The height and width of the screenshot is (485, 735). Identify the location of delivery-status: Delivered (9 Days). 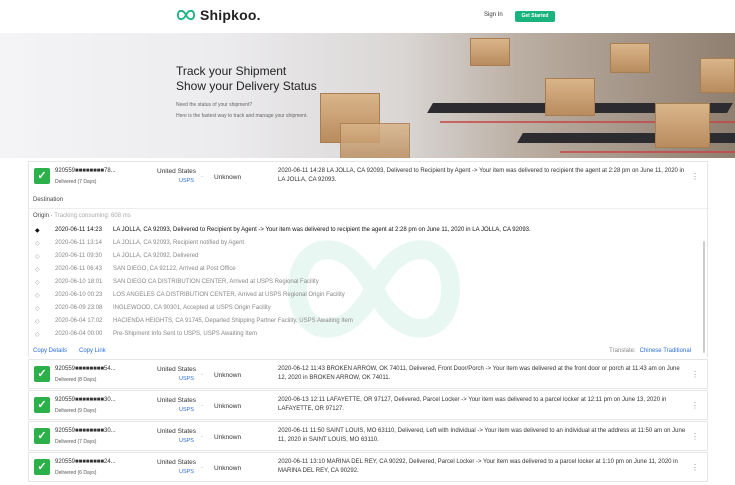
(76, 411).